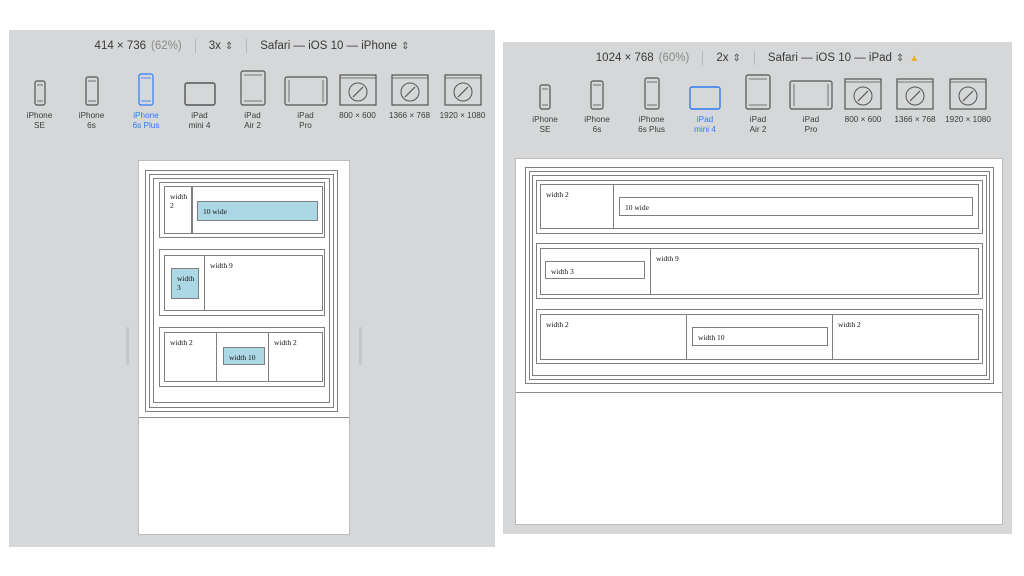  I want to click on viewport-dimensions: 414 × 736, so click(120, 46).